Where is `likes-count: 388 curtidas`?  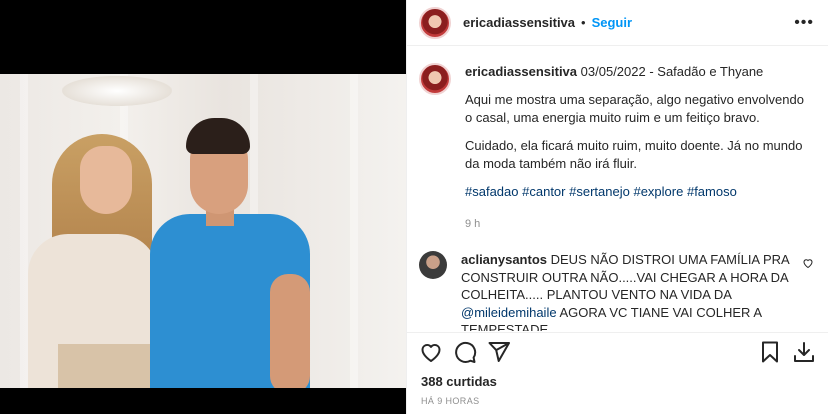
likes-count: 388 curtidas is located at coordinates (459, 381).